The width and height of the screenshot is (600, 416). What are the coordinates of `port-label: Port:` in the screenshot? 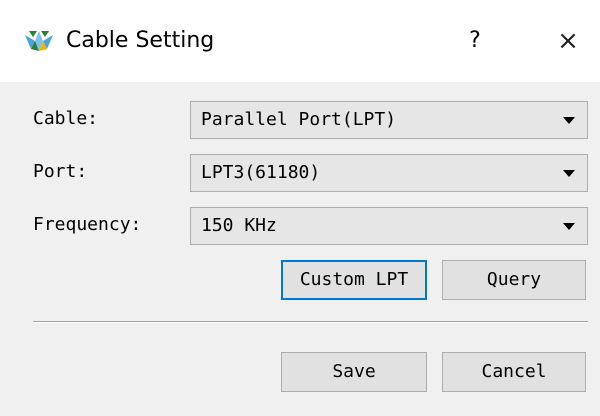 It's located at (60, 171).